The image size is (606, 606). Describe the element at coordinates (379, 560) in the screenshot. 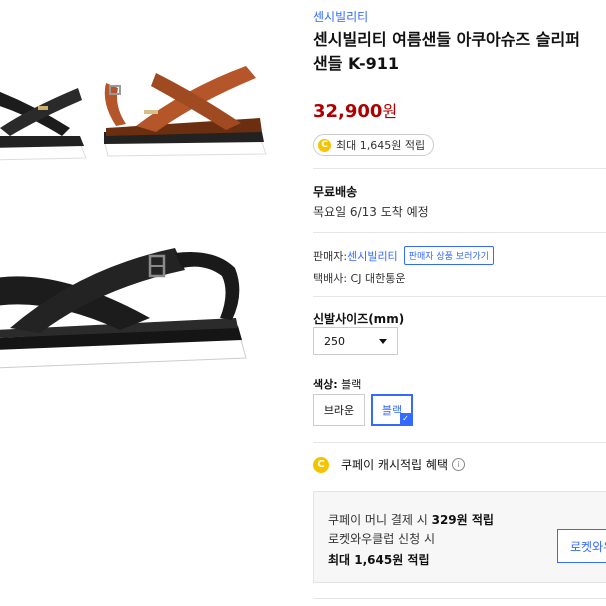

I see `rocket-wow-max-amount: 최대 1,645원 적립` at that location.